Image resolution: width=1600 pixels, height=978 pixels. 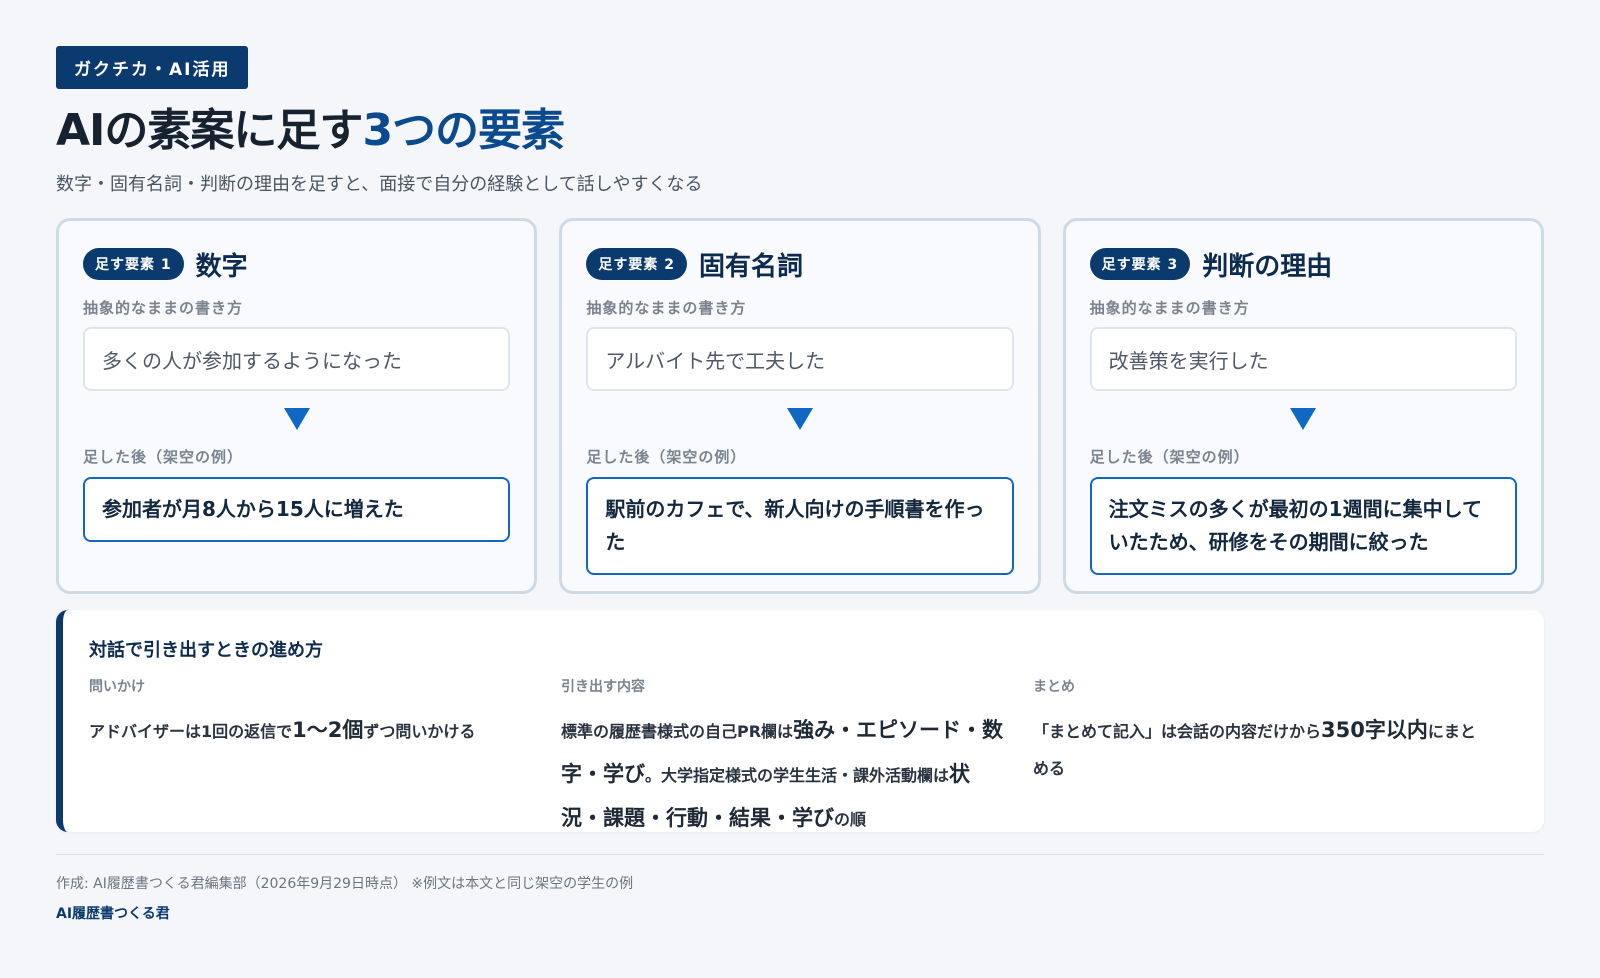 I want to click on card-header: 足す要素 2 固有名詞, so click(x=799, y=264).